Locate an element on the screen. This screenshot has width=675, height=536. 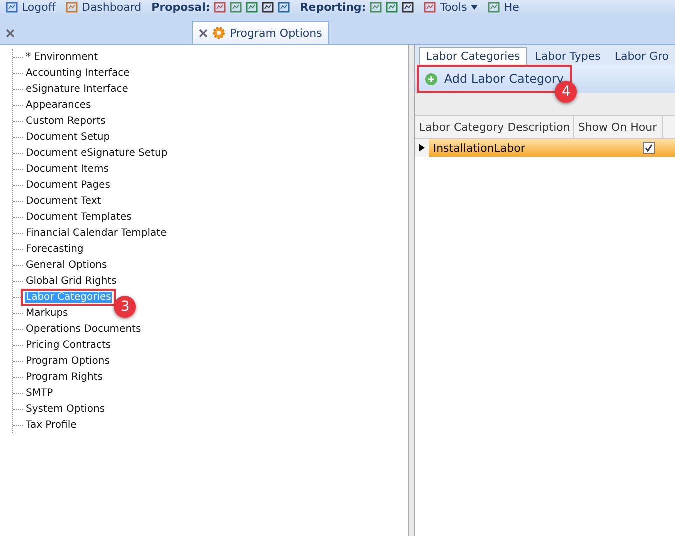
row-pointer-icon is located at coordinates (422, 148).